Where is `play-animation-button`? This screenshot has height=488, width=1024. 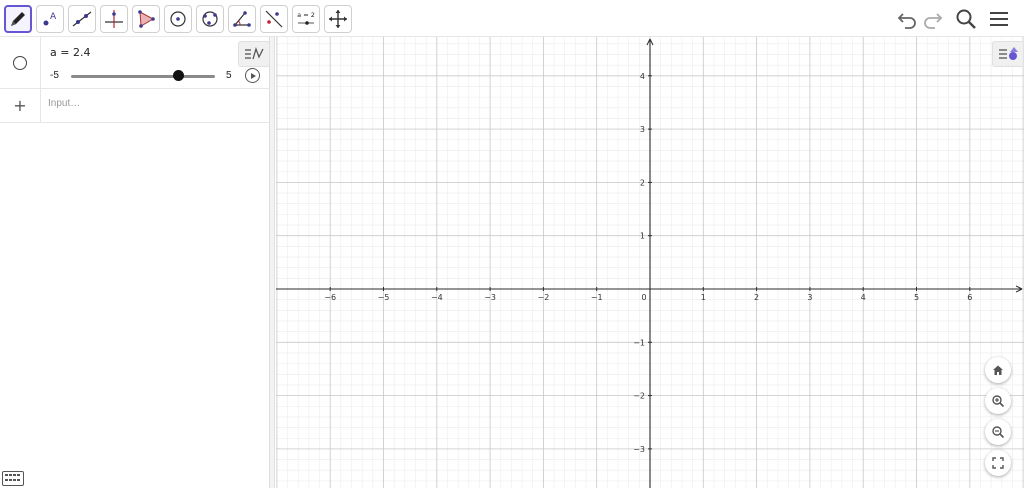
play-animation-button is located at coordinates (252, 75).